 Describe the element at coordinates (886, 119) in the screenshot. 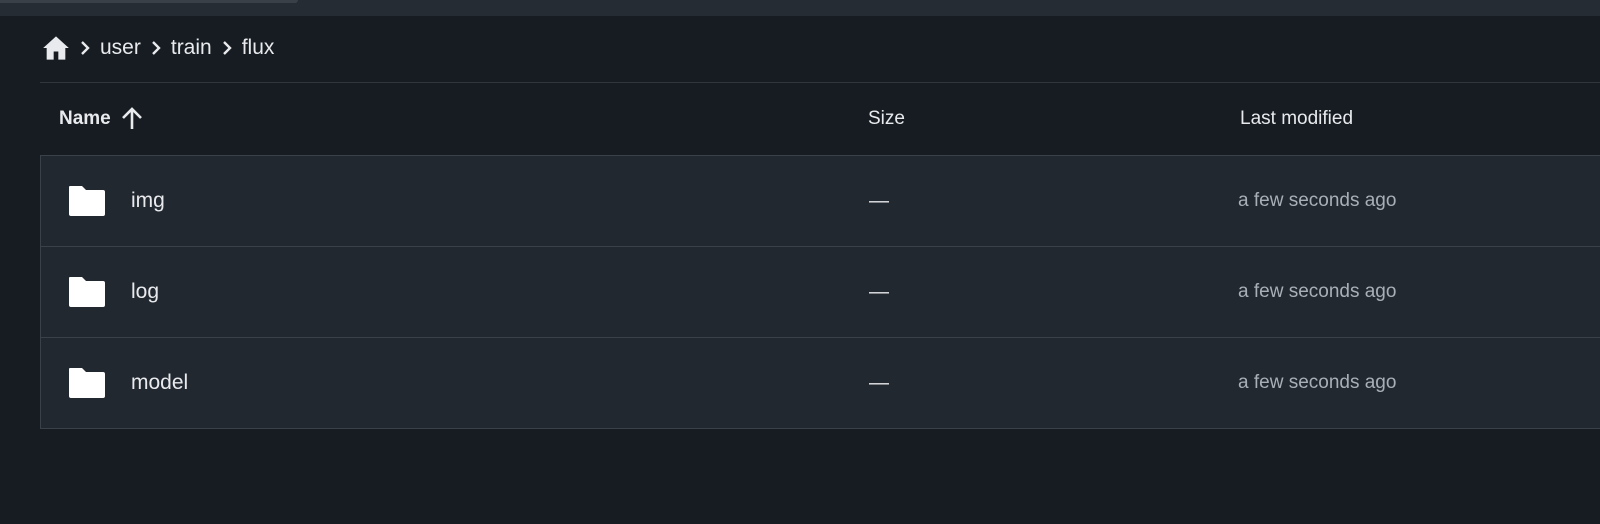

I see `column-header-size: Size` at that location.